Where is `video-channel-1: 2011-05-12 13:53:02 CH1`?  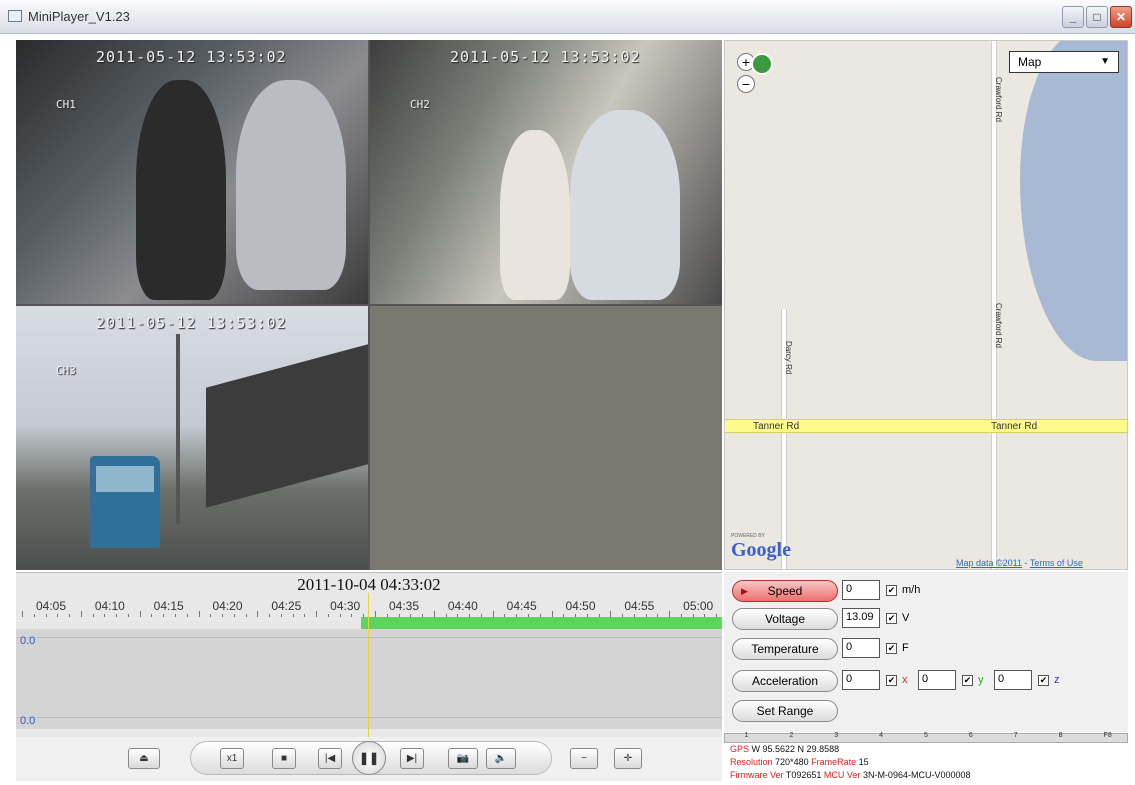
video-channel-1: 2011-05-12 13:53:02 CH1 is located at coordinates (192, 172).